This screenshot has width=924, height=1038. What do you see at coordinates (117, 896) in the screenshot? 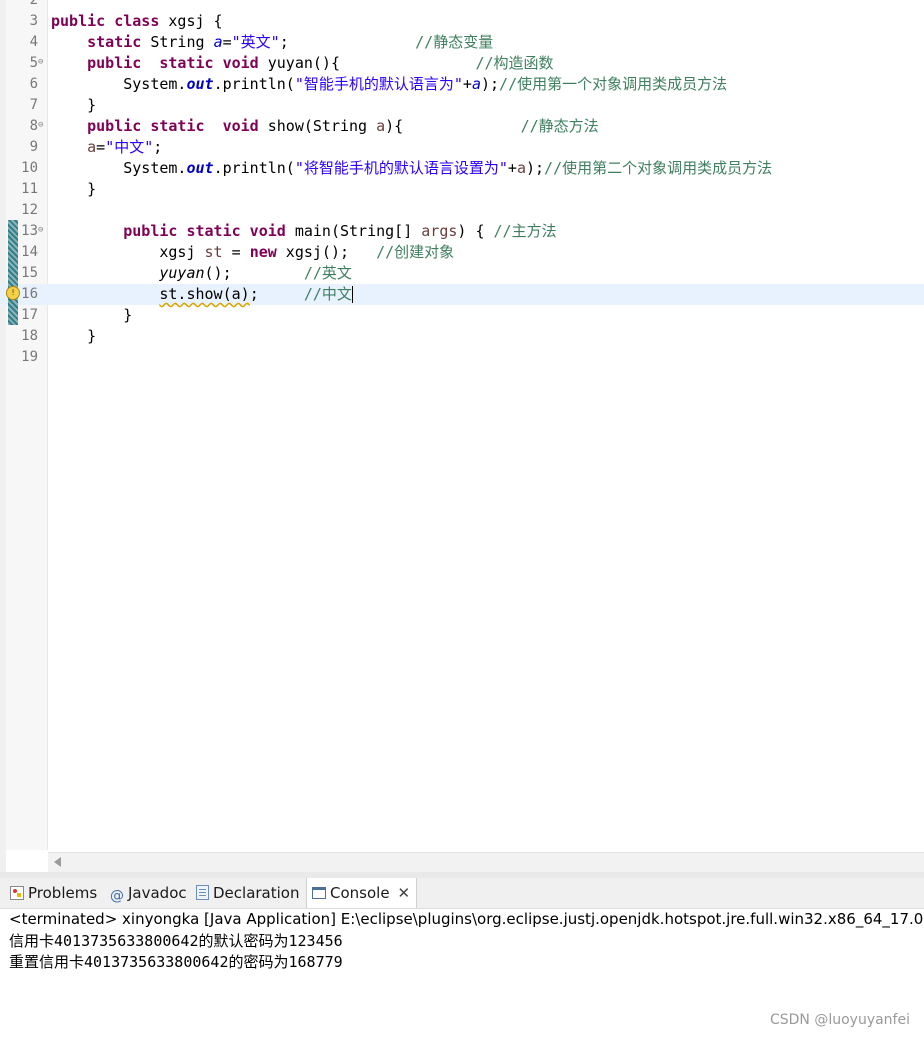
I see `javadoc-icon: @` at bounding box center [117, 896].